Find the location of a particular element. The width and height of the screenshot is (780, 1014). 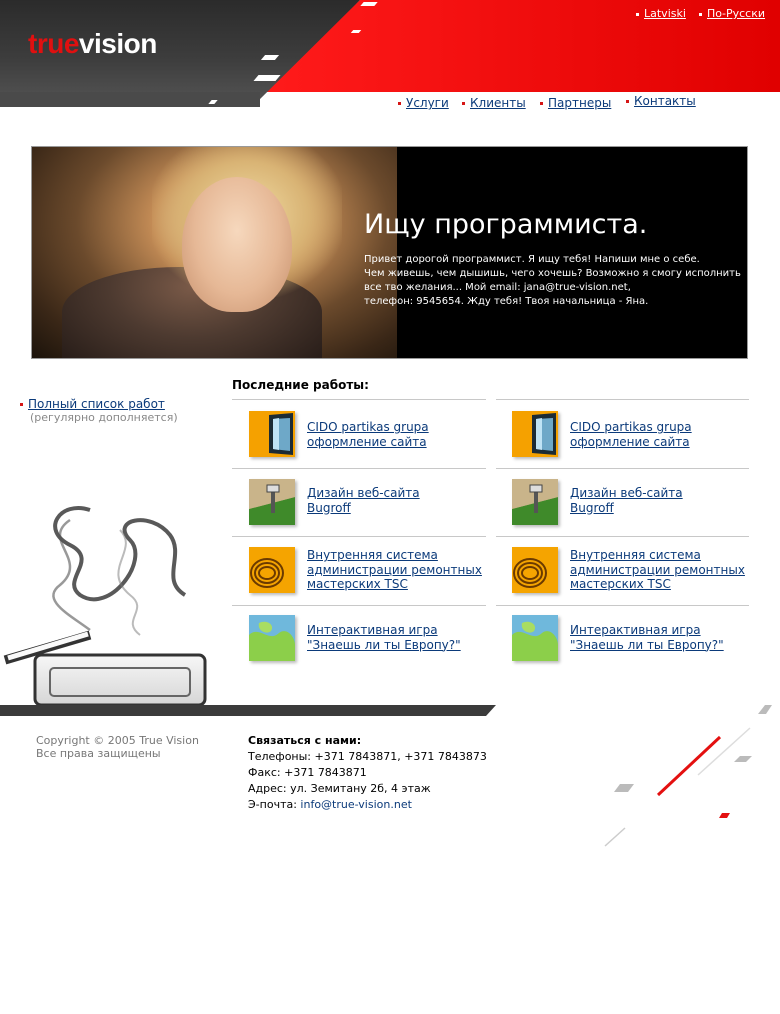

works-title: Последние работы: is located at coordinates (300, 385).